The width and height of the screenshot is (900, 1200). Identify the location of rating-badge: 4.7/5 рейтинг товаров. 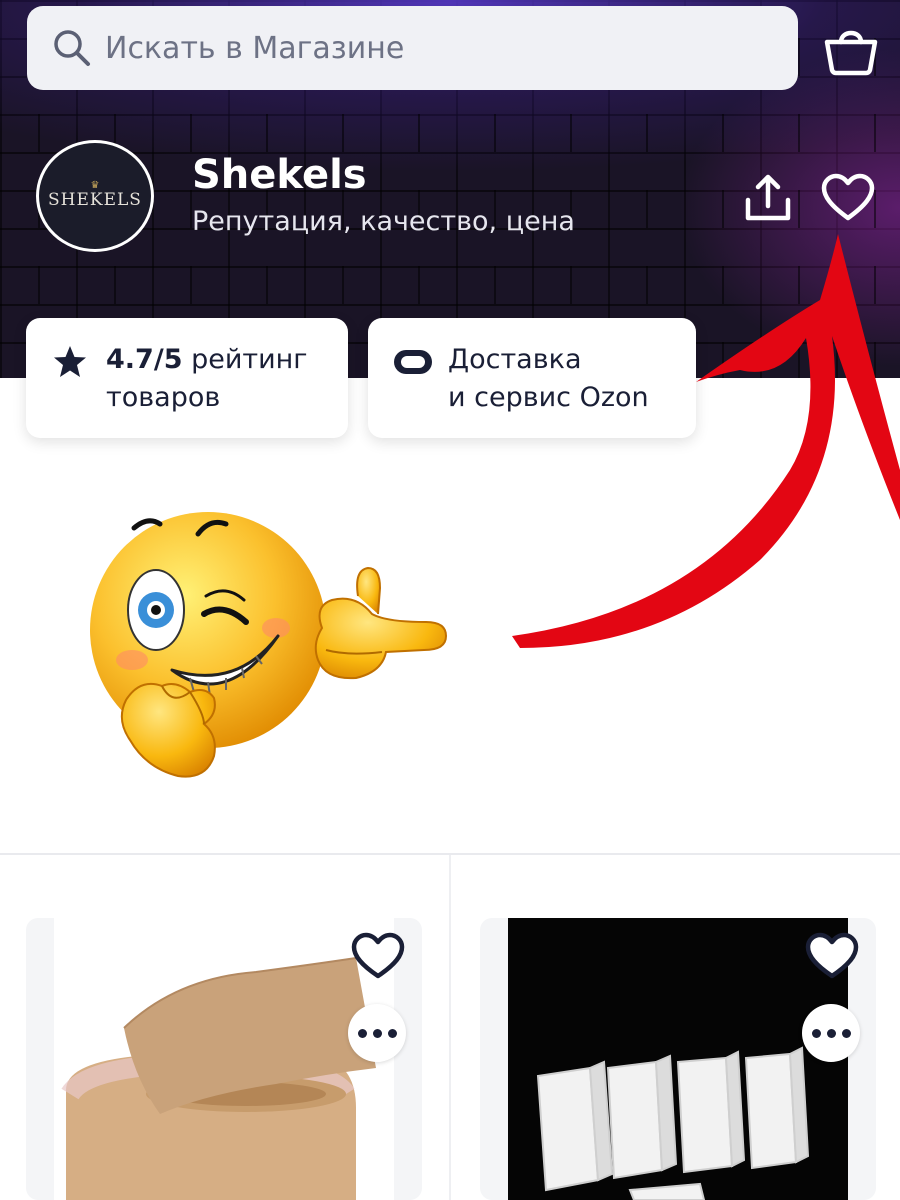
(187, 378).